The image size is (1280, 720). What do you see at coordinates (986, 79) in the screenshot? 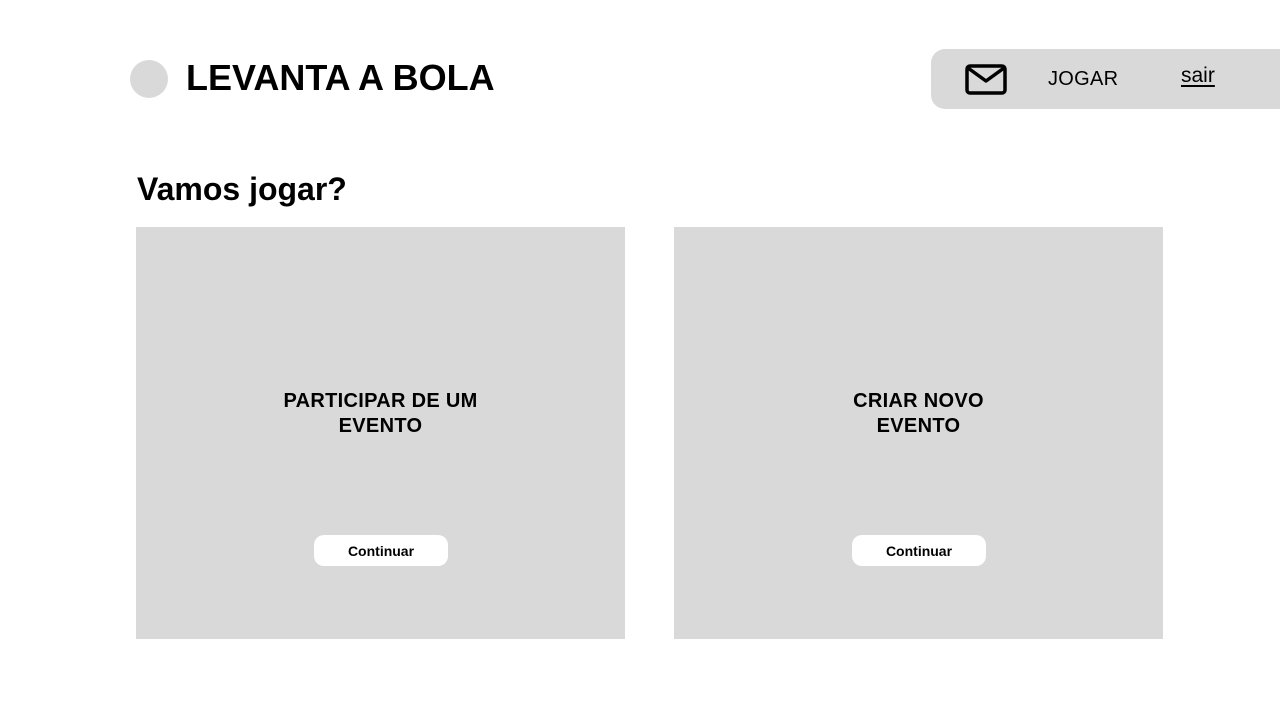
I see `envelope-icon` at bounding box center [986, 79].